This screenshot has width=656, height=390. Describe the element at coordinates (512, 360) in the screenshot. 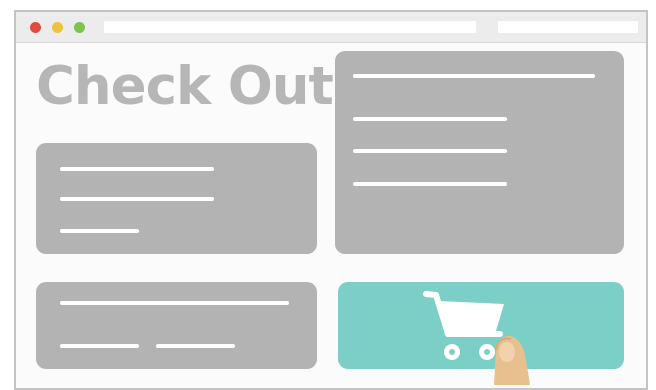

I see `pointing-finger-icon` at that location.